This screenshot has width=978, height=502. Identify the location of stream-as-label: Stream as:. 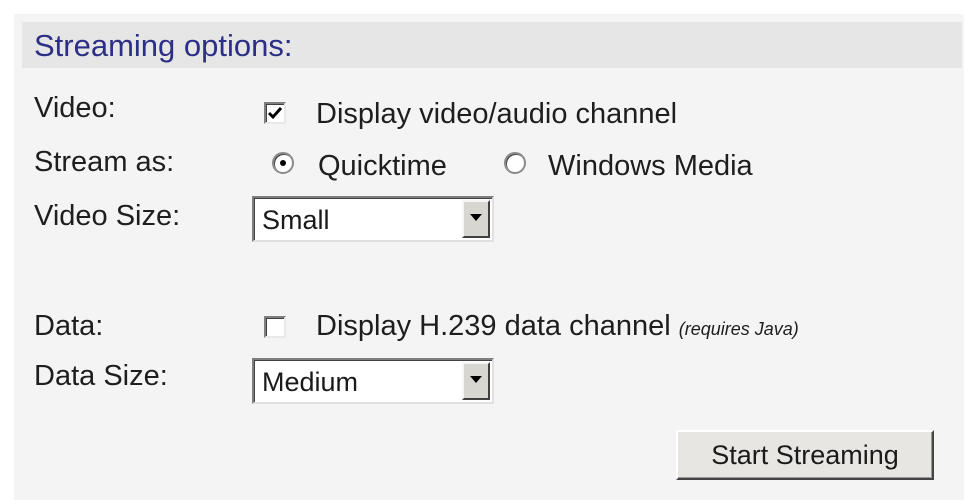
(104, 162).